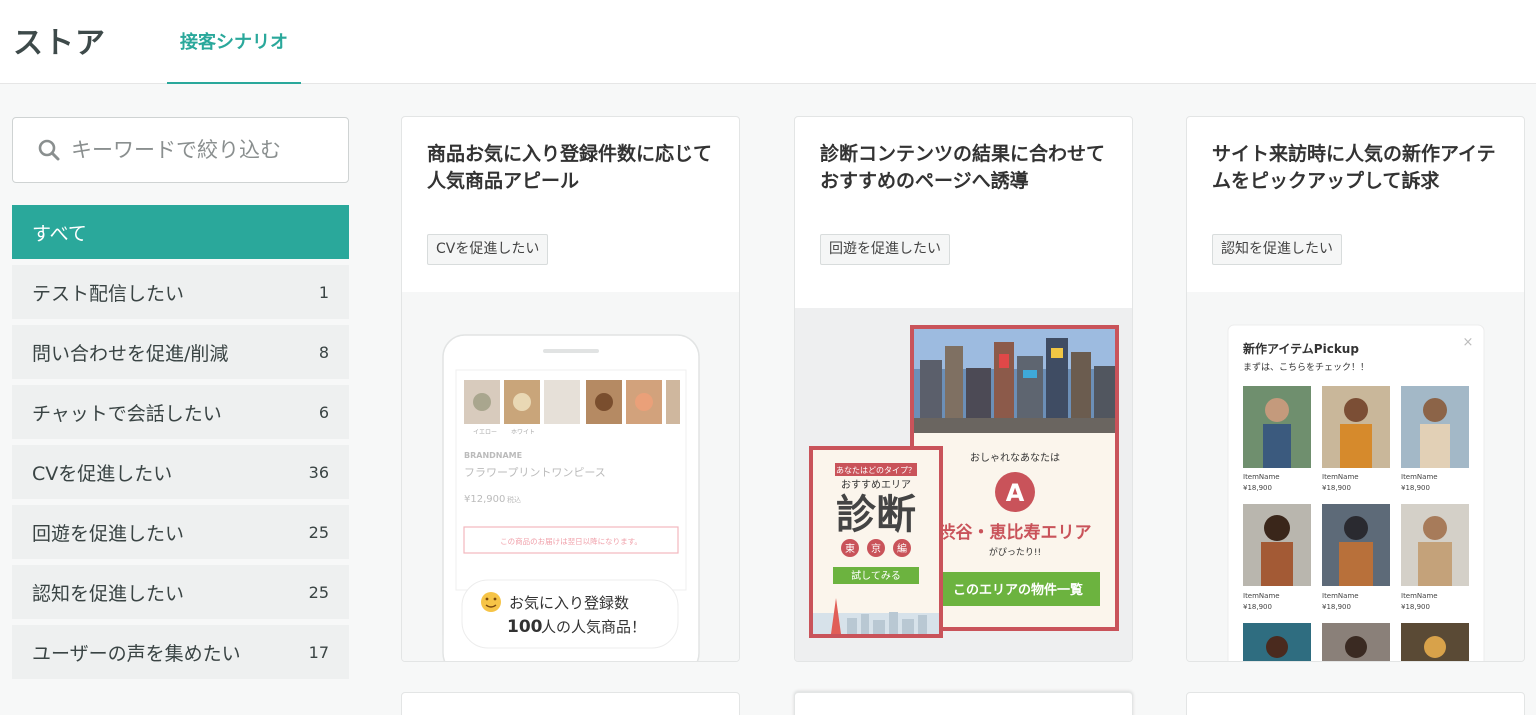 The width and height of the screenshot is (1536, 715). I want to click on tab-scenario: 接客シナリオ, so click(234, 42).